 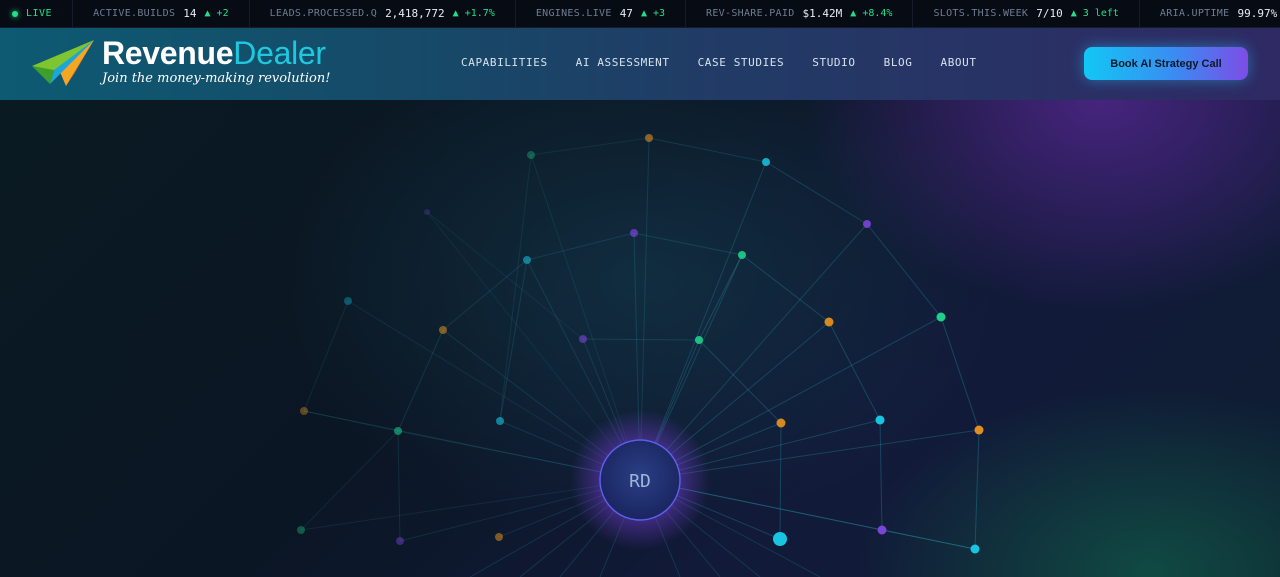 What do you see at coordinates (741, 62) in the screenshot?
I see `nav-item-case-studies: CASE STUDIES` at bounding box center [741, 62].